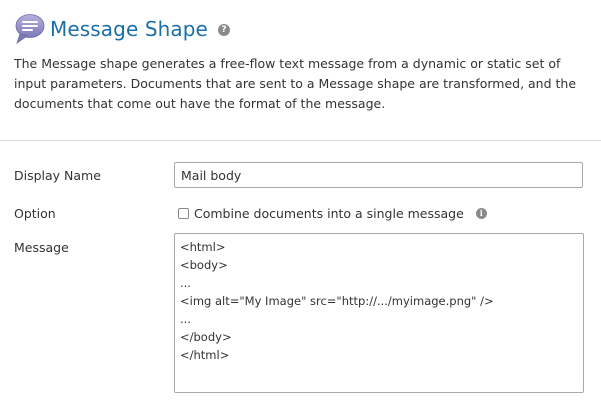 This screenshot has width=601, height=408. Describe the element at coordinates (481, 213) in the screenshot. I see `info-icon: i` at that location.